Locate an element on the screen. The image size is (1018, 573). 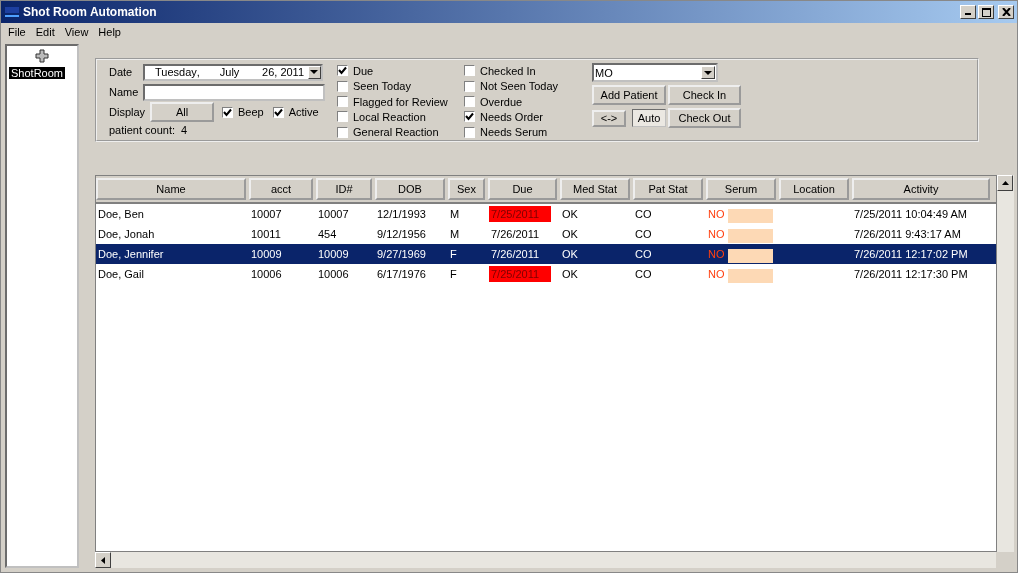
close-icon is located at coordinates (1006, 12).